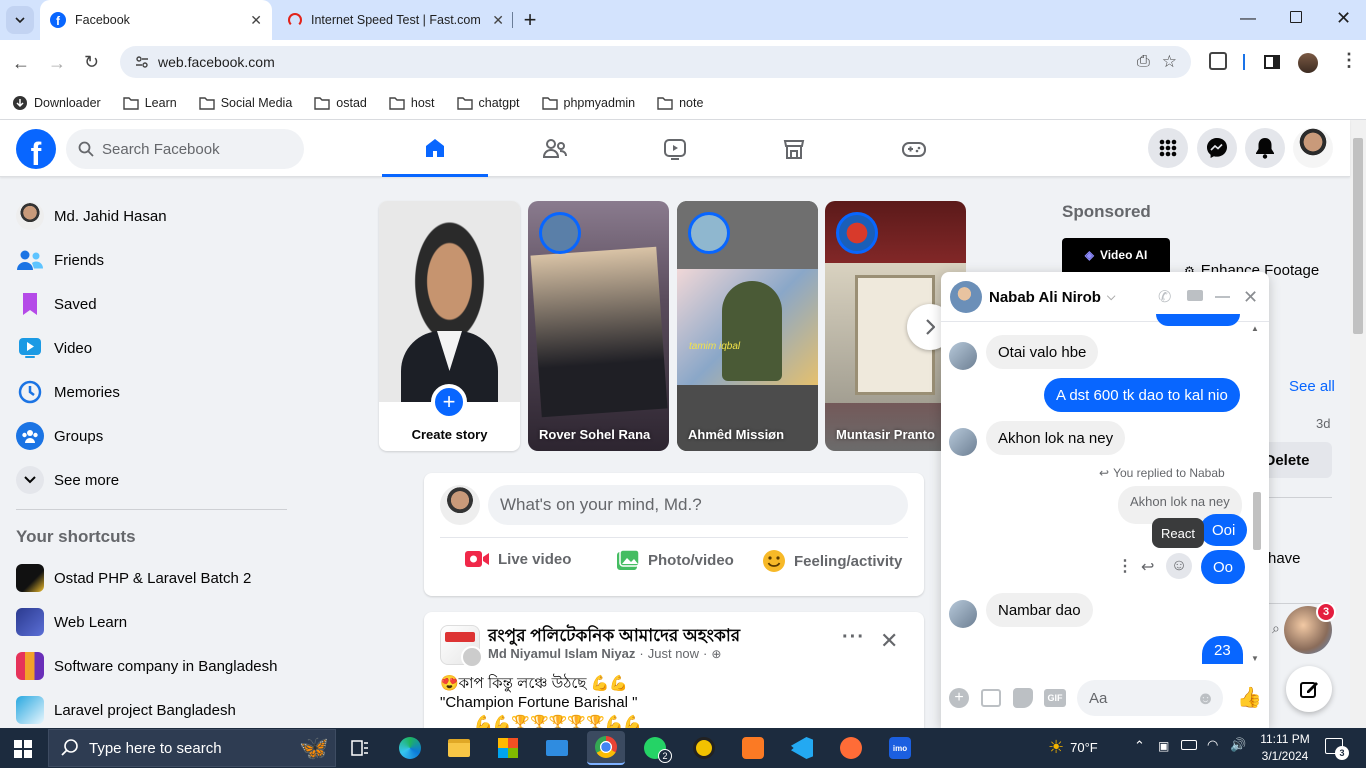 This screenshot has height=768, width=1366. What do you see at coordinates (459, 748) in the screenshot?
I see `file-explorer-app` at bounding box center [459, 748].